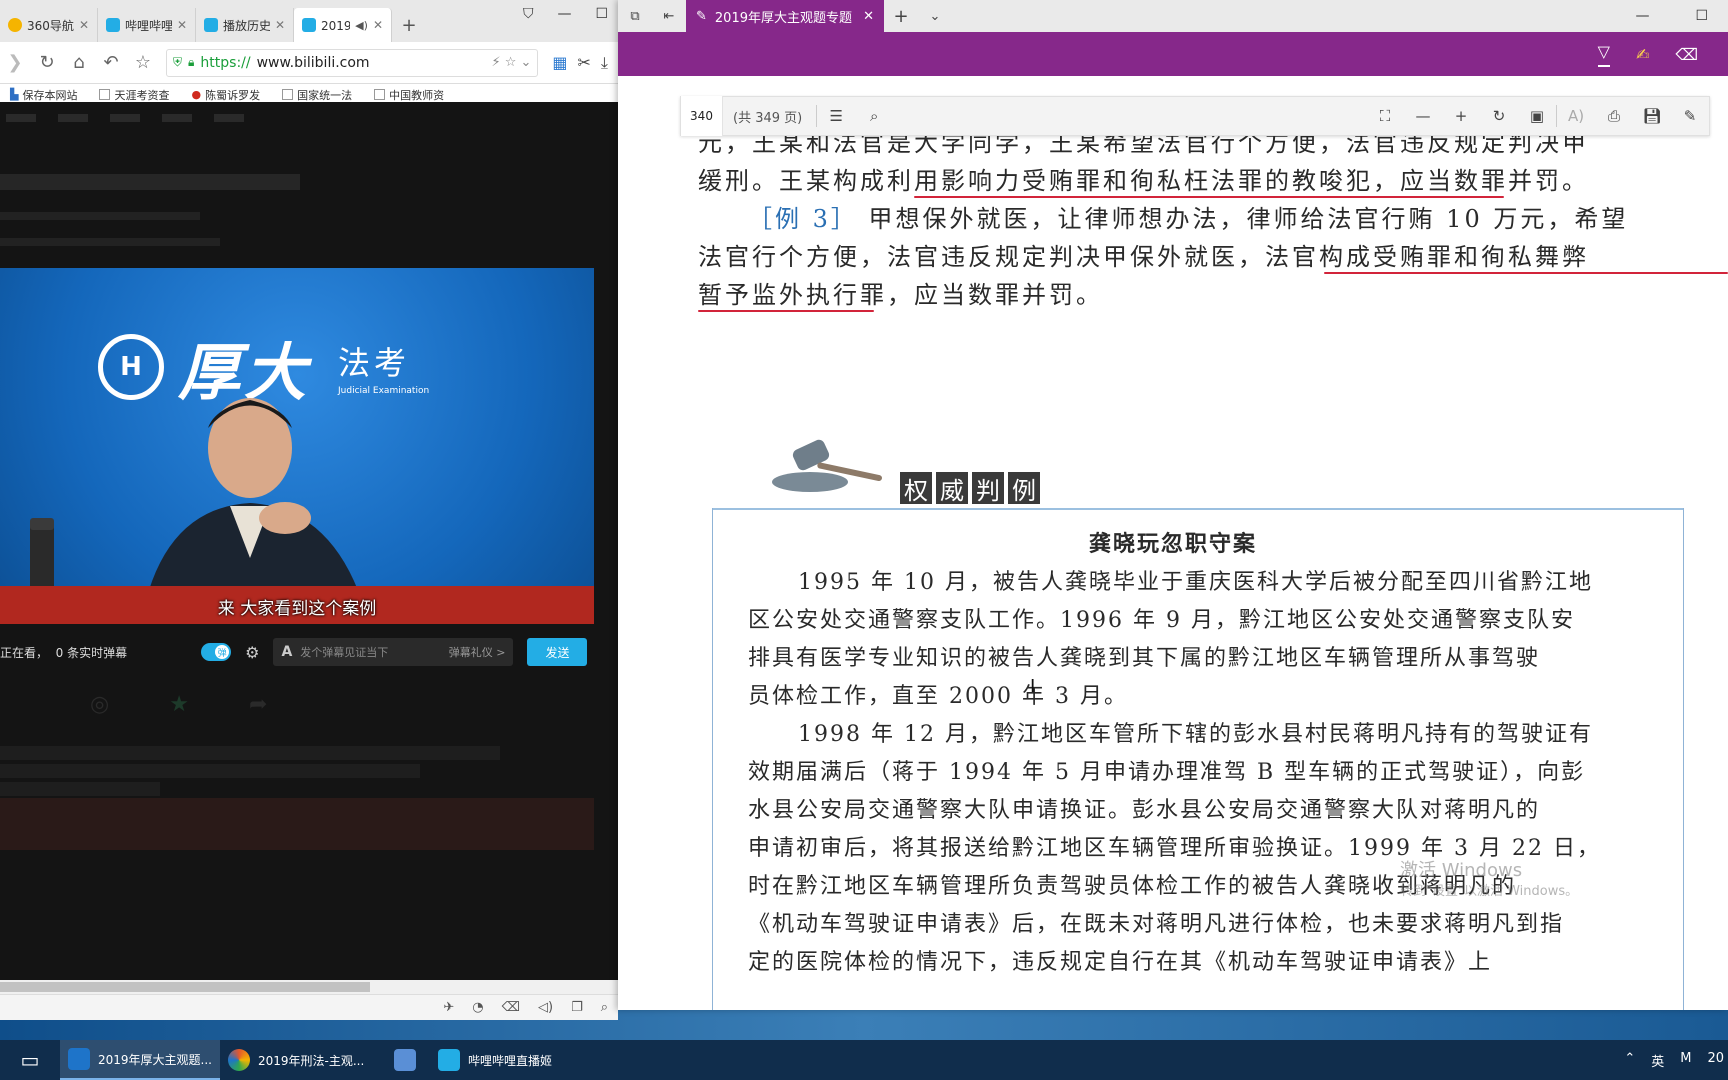  Describe the element at coordinates (343, 25) in the screenshot. I see `tab-video-active: 2019年 ◀) ✕` at that location.